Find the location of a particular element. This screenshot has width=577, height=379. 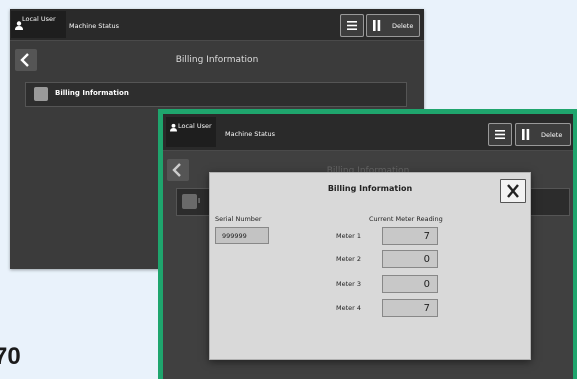

meter-4-value: 7 is located at coordinates (410, 308).